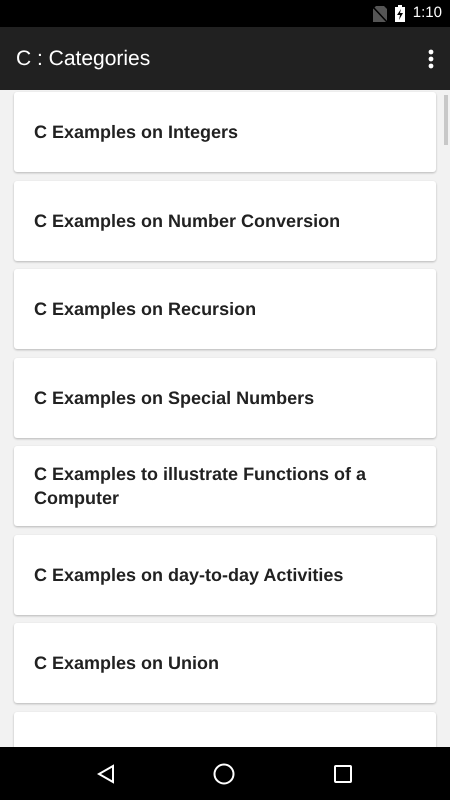  What do you see at coordinates (225, 663) in the screenshot?
I see `category-card: C Examples on Union` at bounding box center [225, 663].